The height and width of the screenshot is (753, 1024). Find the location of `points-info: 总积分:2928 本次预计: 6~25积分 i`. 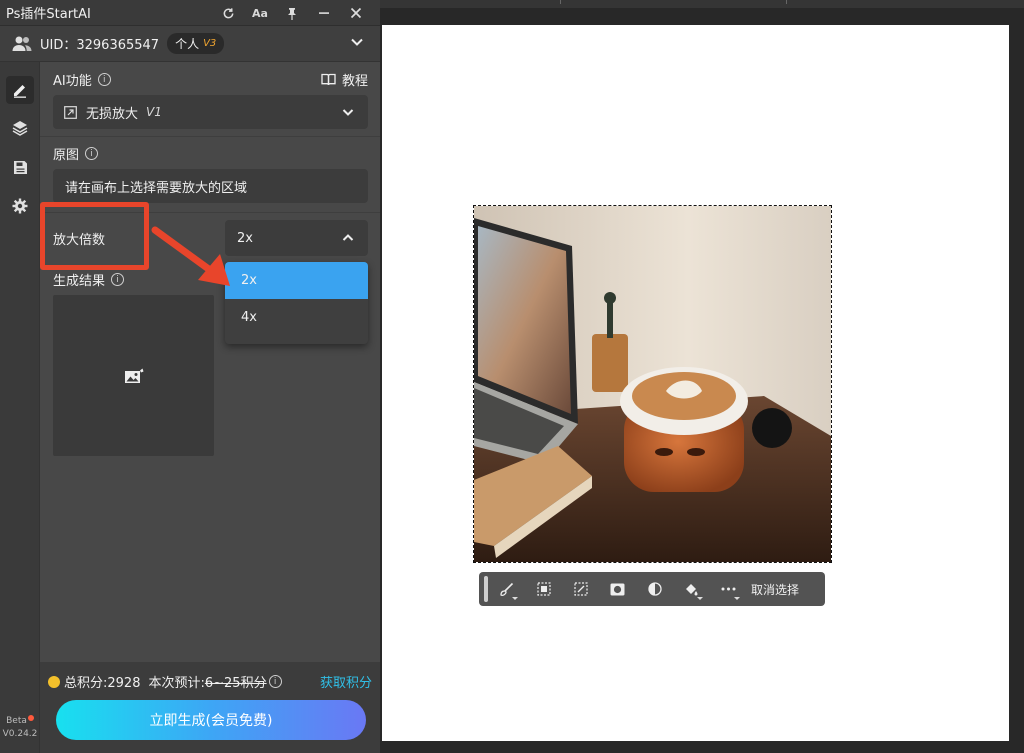

points-info: 总积分:2928 本次预计: 6~25积分 i is located at coordinates (165, 681).